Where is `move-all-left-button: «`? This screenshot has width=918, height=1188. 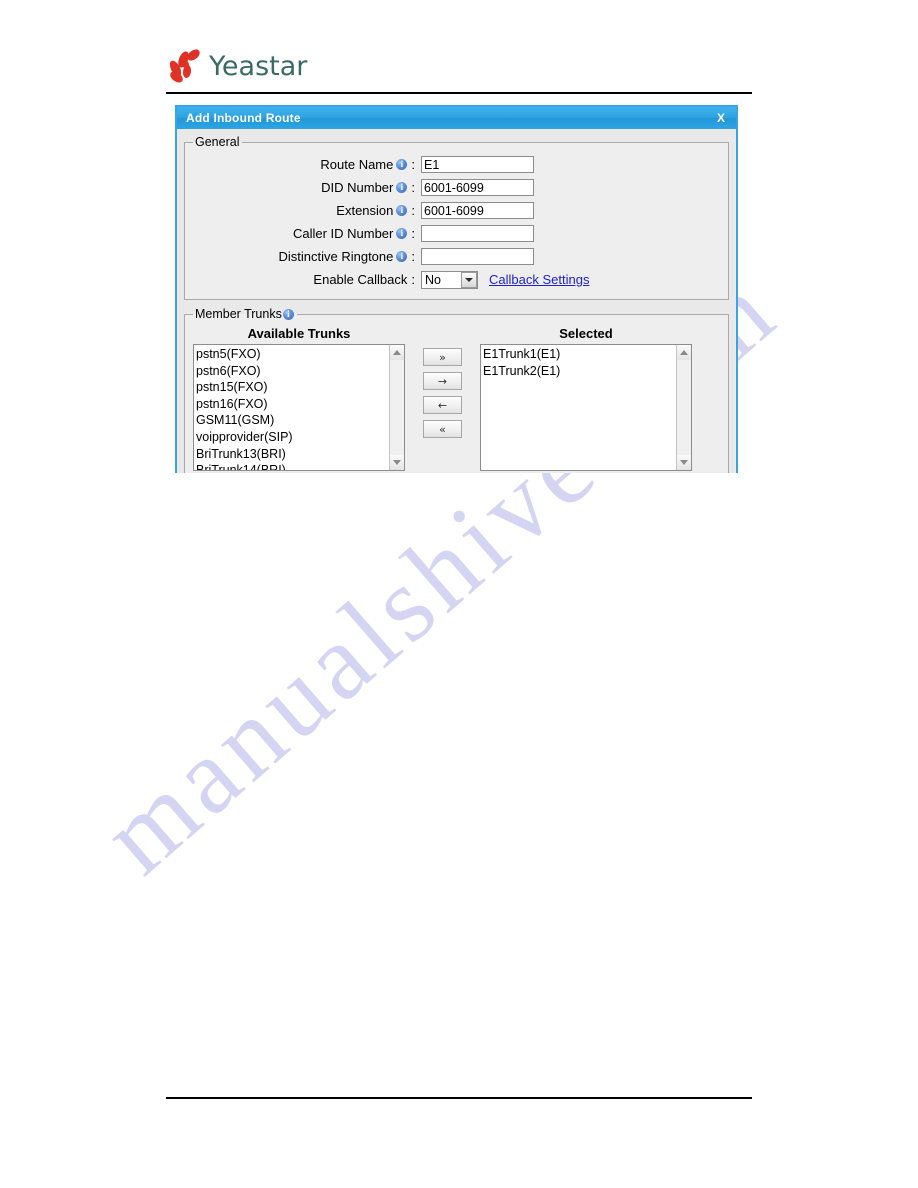 move-all-left-button: « is located at coordinates (442, 429).